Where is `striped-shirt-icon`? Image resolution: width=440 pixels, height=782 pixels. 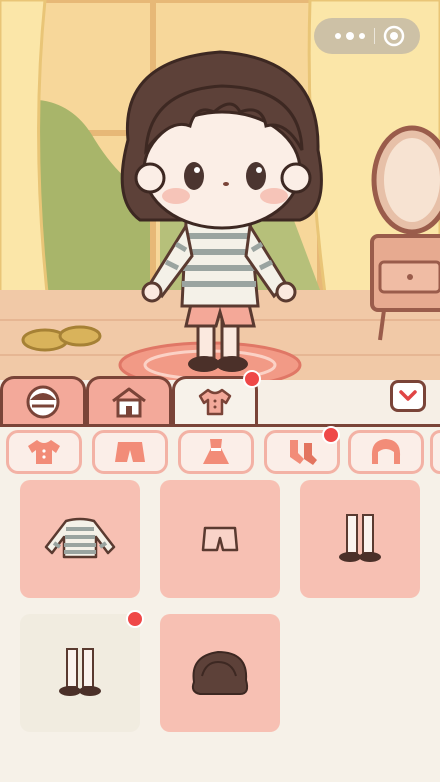 striped-shirt-icon is located at coordinates (80, 538).